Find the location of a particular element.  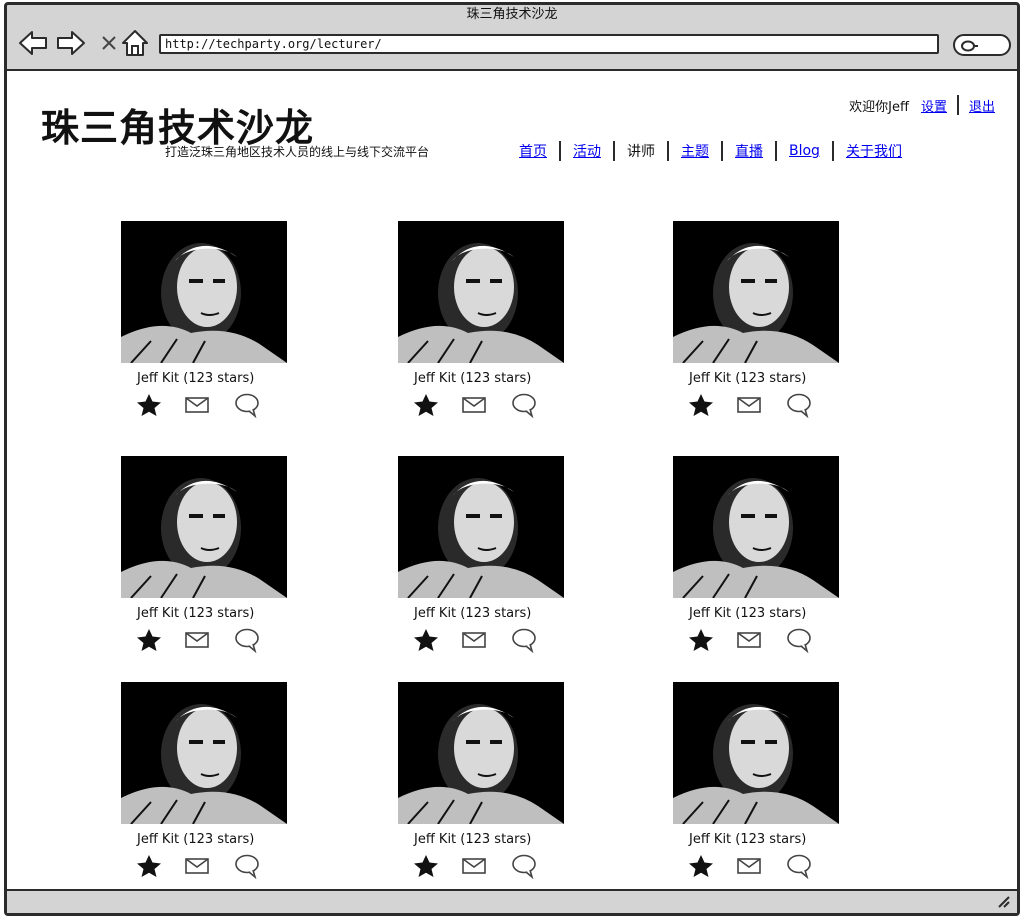

welcome-text: 欢迎你Jeff is located at coordinates (879, 107).